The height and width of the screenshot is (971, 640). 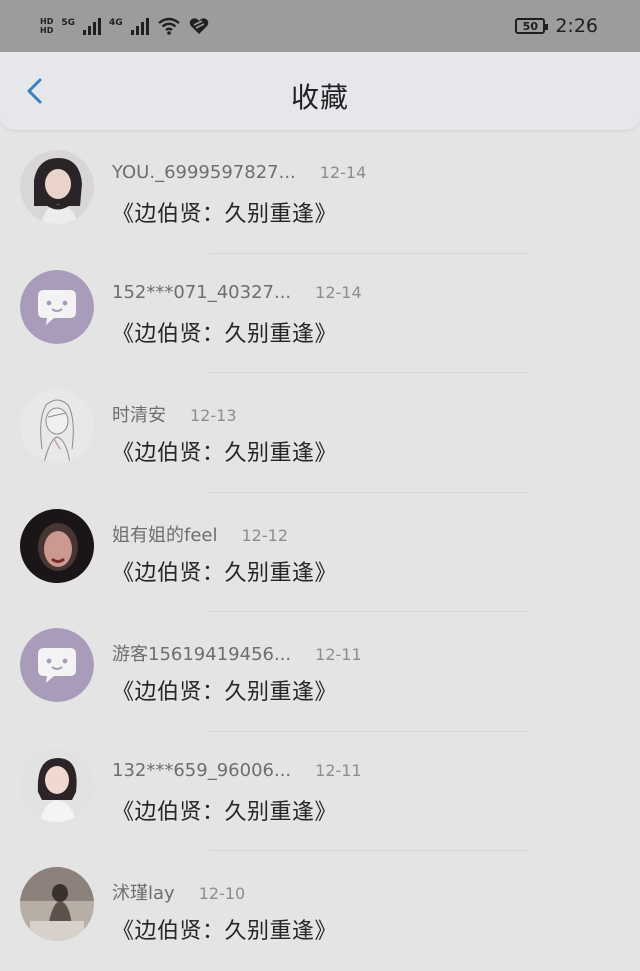 I want to click on date-label: 12-10, so click(x=222, y=893).